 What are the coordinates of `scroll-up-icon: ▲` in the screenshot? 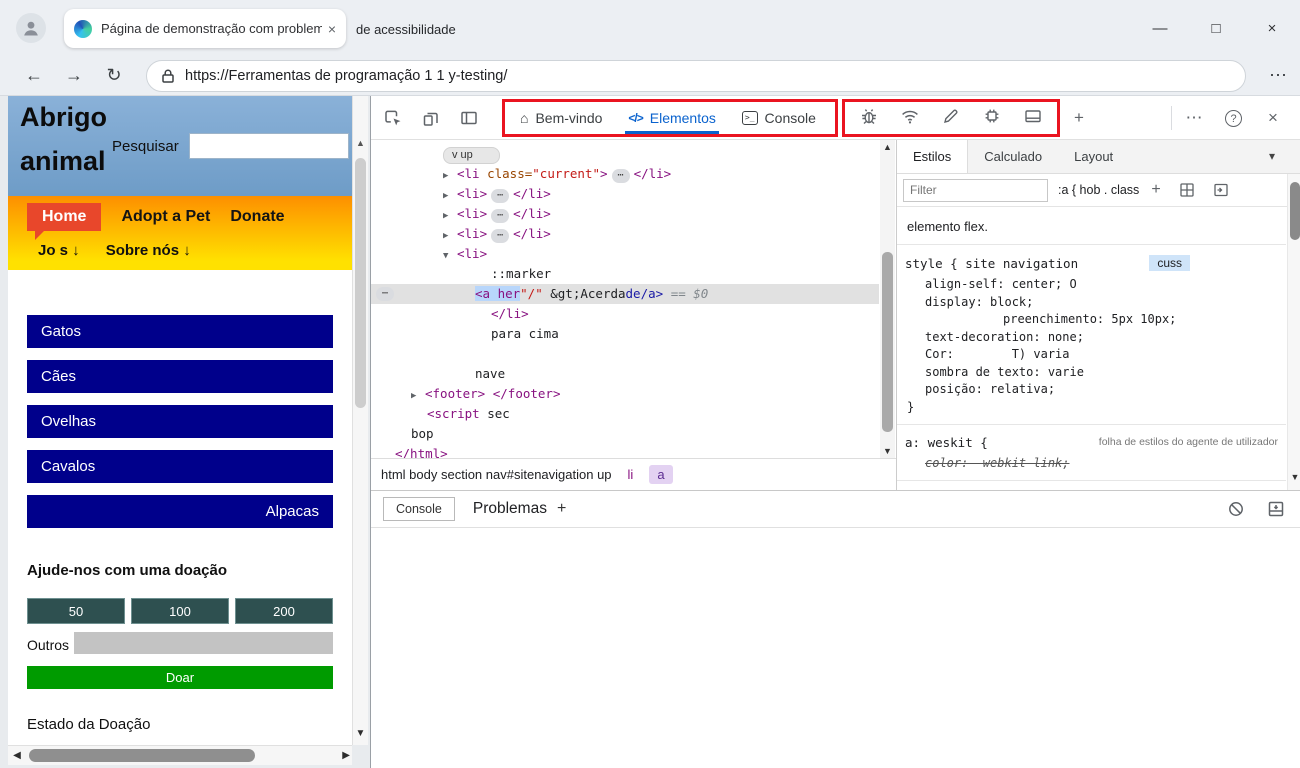 It's located at (887, 147).